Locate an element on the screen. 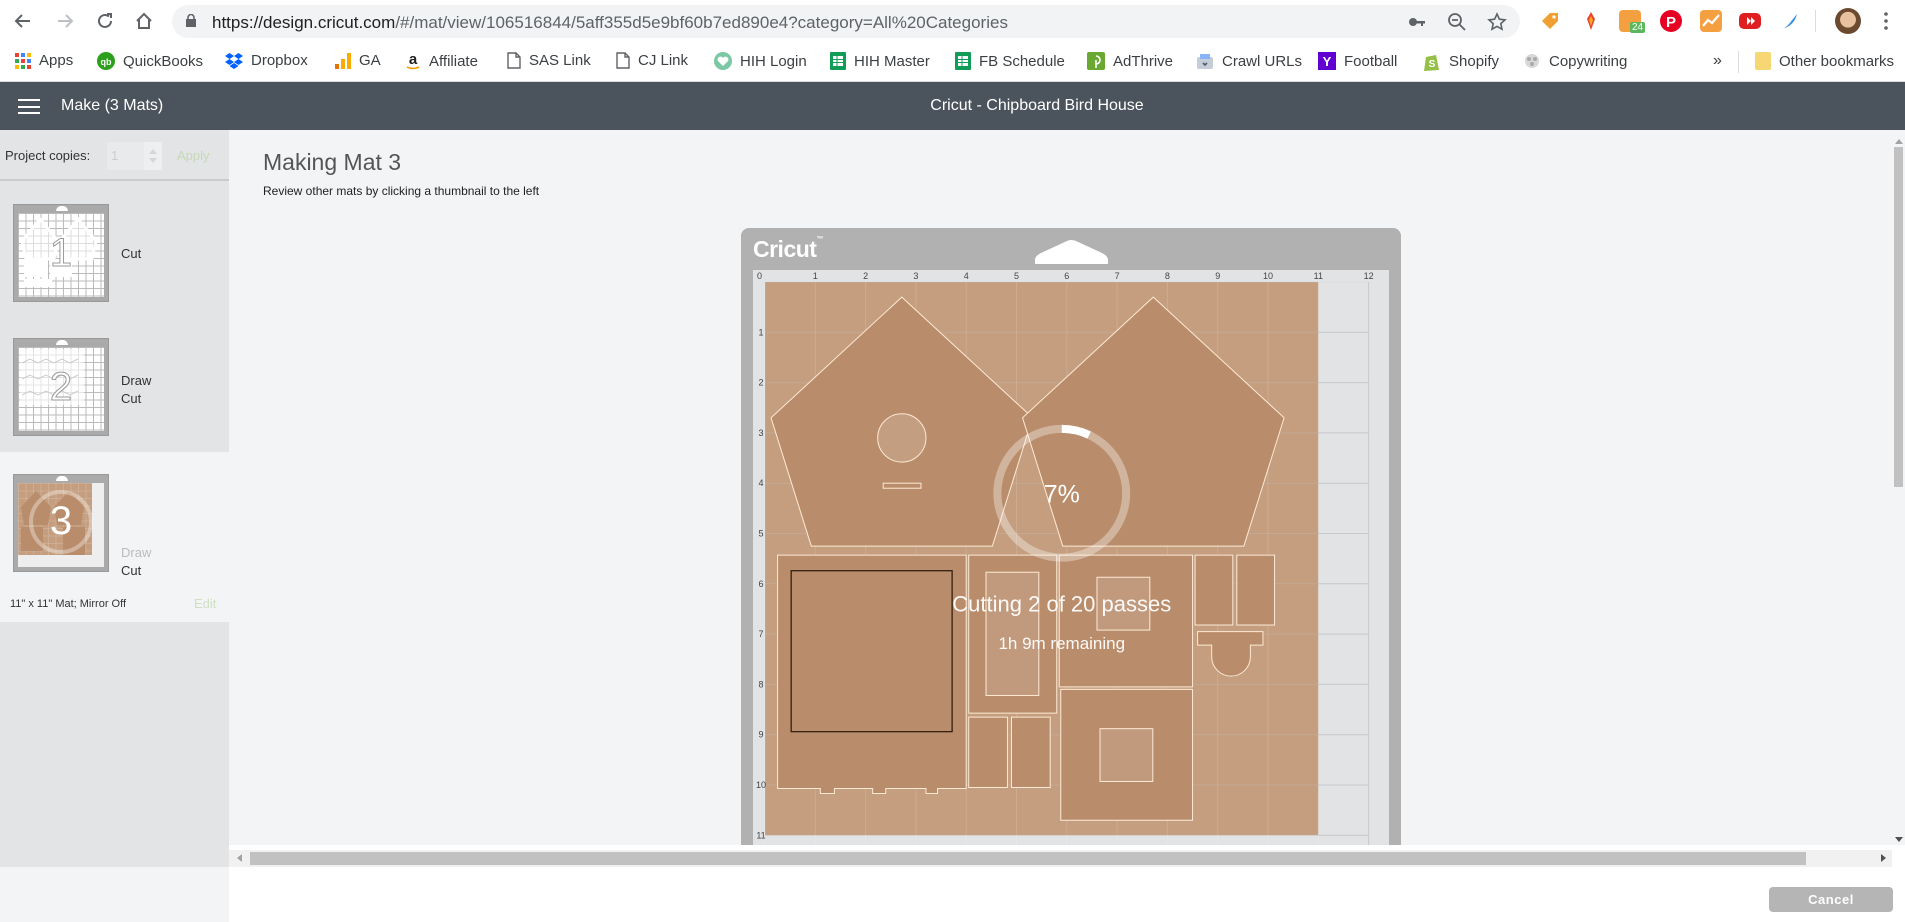 The image size is (1905, 922). bookmark-sas-link: SAS Link is located at coordinates (549, 60).